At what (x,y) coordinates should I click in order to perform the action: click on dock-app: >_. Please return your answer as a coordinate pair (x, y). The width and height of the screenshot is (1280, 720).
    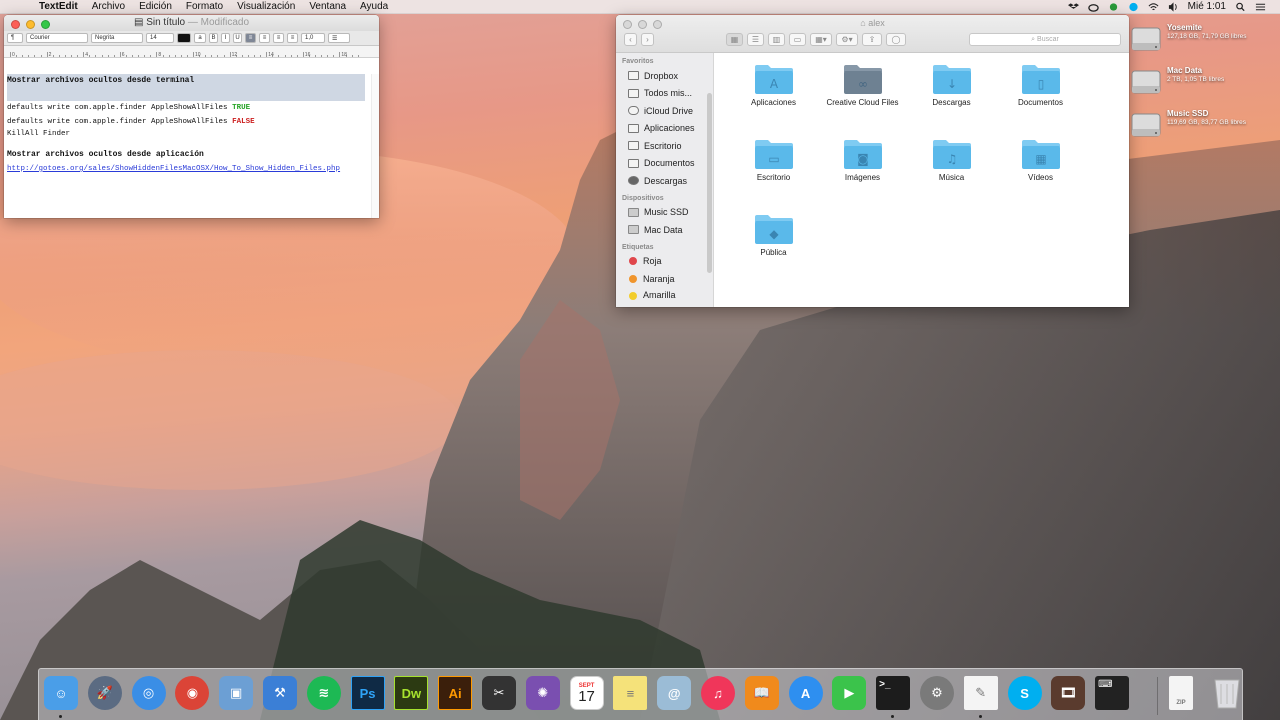
    Looking at the image, I should click on (893, 696).